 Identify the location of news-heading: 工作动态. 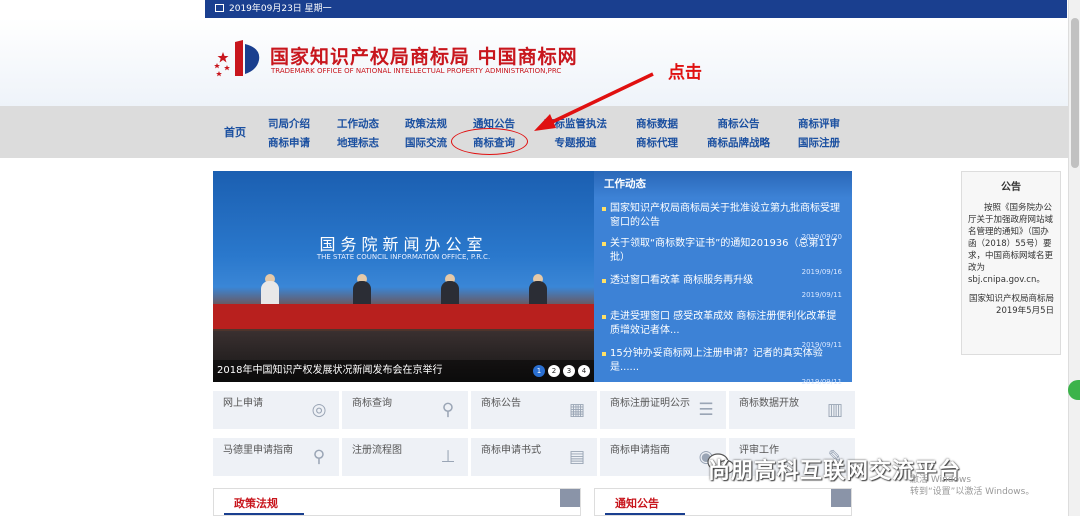
(723, 184).